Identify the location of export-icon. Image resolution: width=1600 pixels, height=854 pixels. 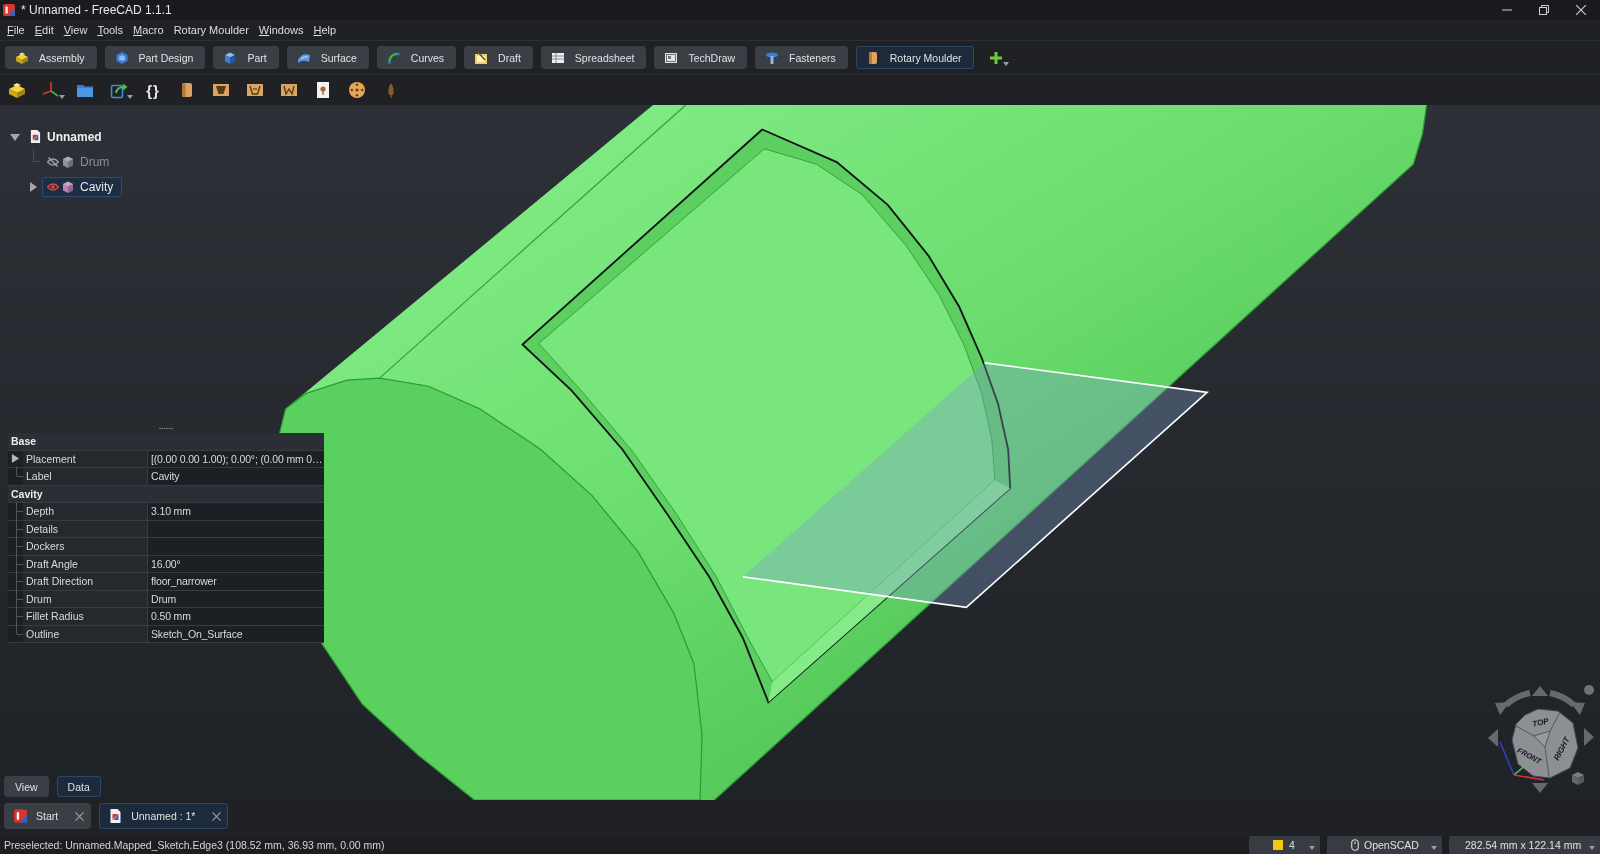
(119, 90).